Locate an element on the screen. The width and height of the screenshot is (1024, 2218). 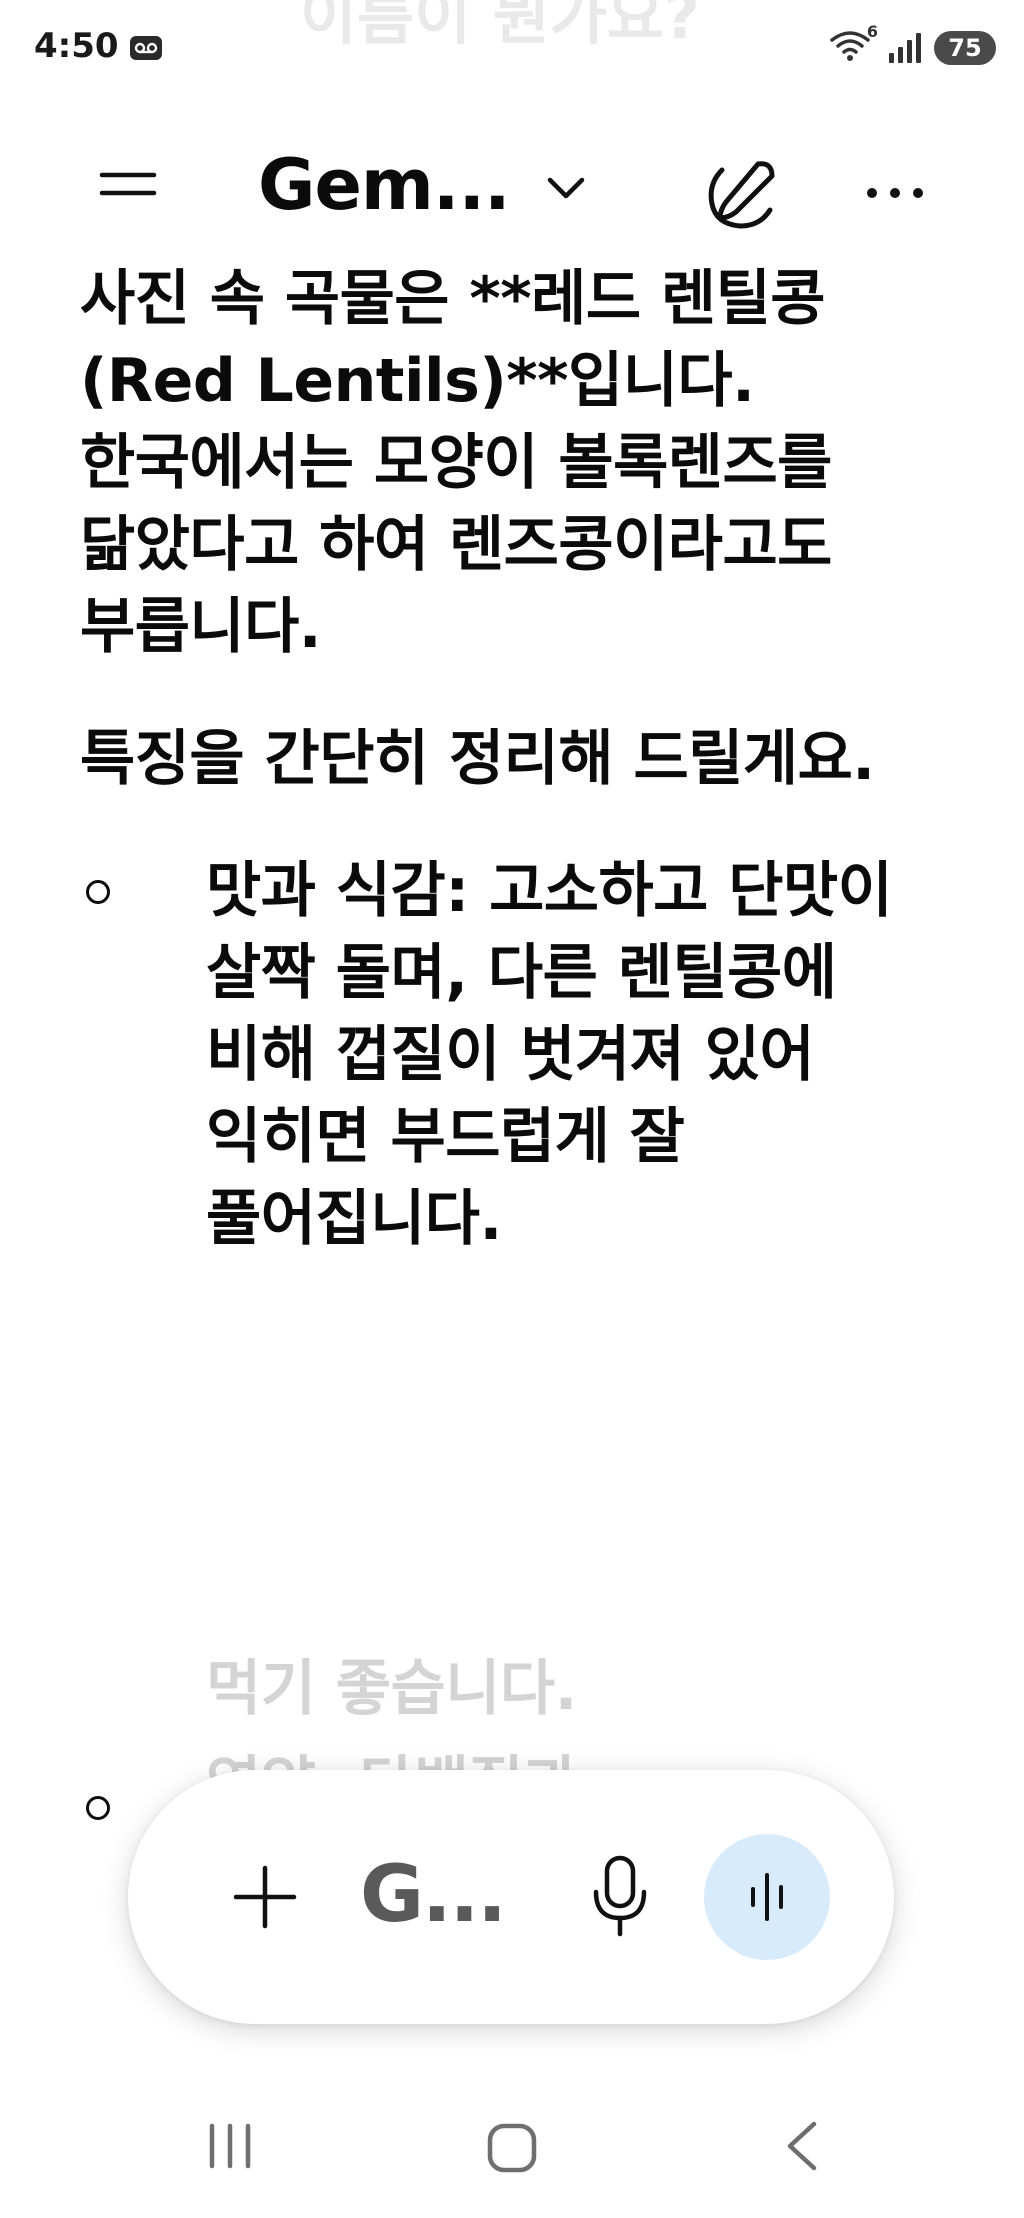
model-selector-button is located at coordinates (566, 188).